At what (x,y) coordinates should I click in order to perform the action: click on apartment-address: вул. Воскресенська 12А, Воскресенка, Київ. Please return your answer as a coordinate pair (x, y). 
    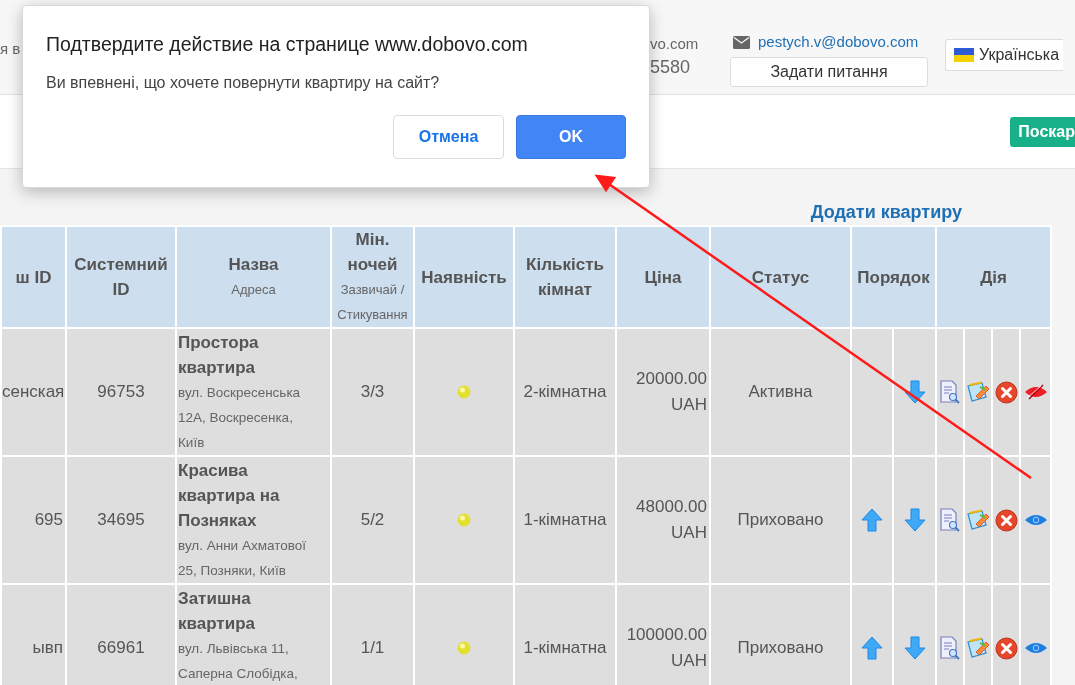
    Looking at the image, I should click on (240, 418).